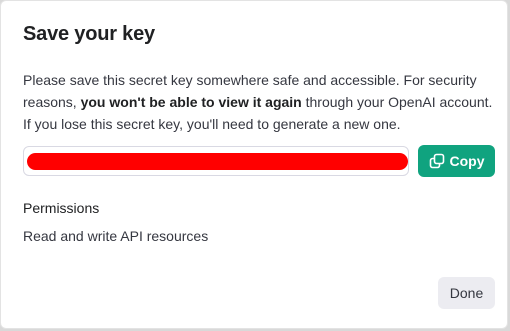 The image size is (510, 331). Describe the element at coordinates (437, 161) in the screenshot. I see `copy-icon` at that location.